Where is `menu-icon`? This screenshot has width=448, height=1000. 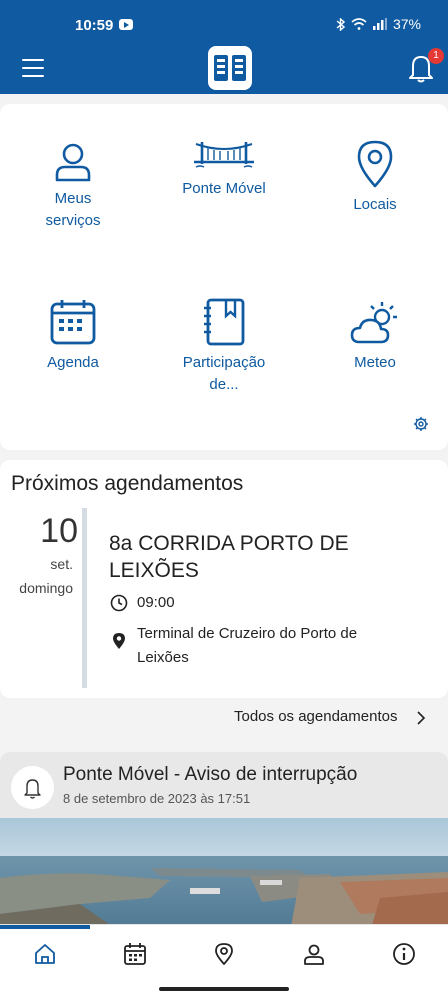
menu-icon is located at coordinates (33, 68).